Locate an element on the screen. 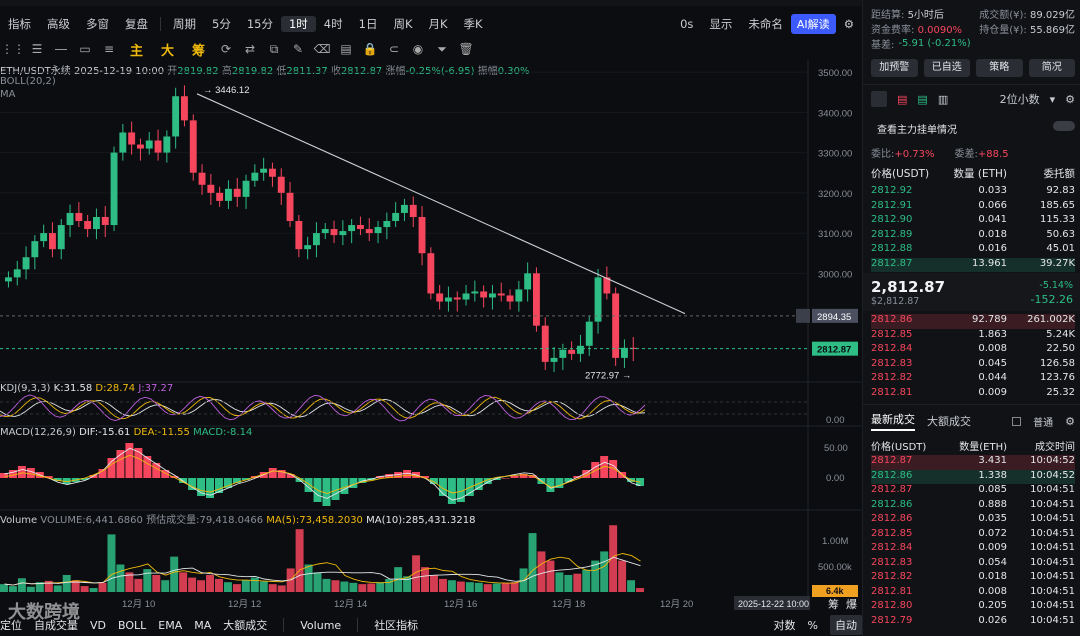 The width and height of the screenshot is (1080, 636). overview-button: 简况 is located at coordinates (1051, 68).